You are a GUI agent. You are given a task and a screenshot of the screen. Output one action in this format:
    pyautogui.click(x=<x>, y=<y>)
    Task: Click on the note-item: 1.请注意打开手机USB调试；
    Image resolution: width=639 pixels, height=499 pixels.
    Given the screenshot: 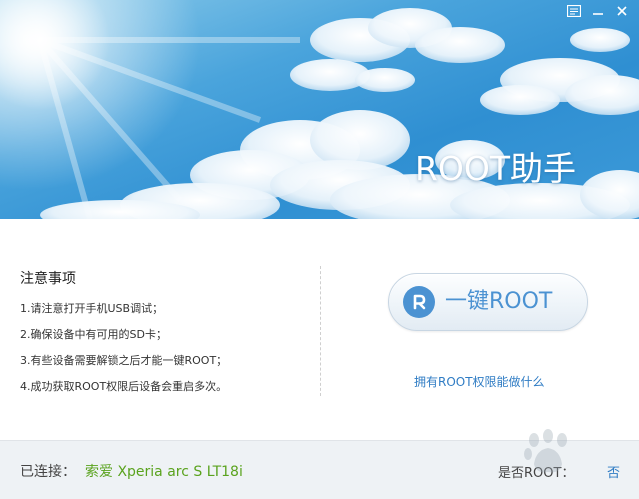 What is the action you would take?
    pyautogui.click(x=92, y=308)
    